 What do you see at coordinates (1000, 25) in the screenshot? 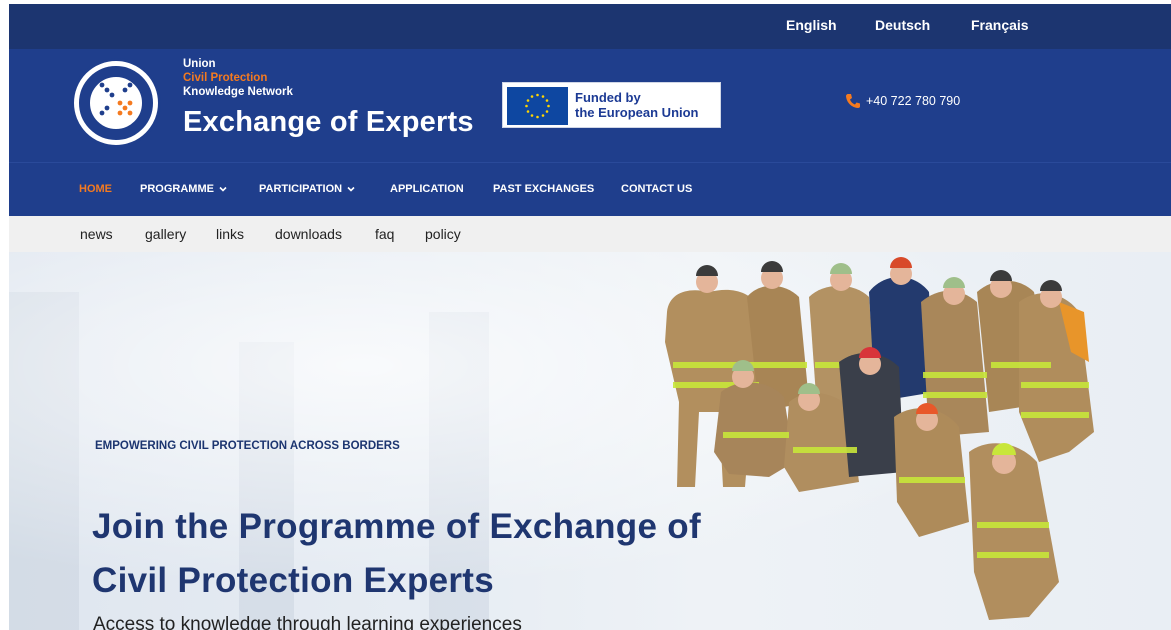
I see `language-francais: Français` at bounding box center [1000, 25].